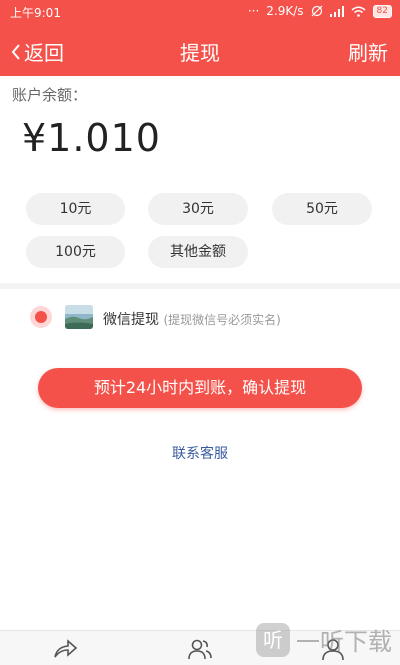 The image size is (400, 665). What do you see at coordinates (316, 11) in the screenshot?
I see `silent-icon` at bounding box center [316, 11].